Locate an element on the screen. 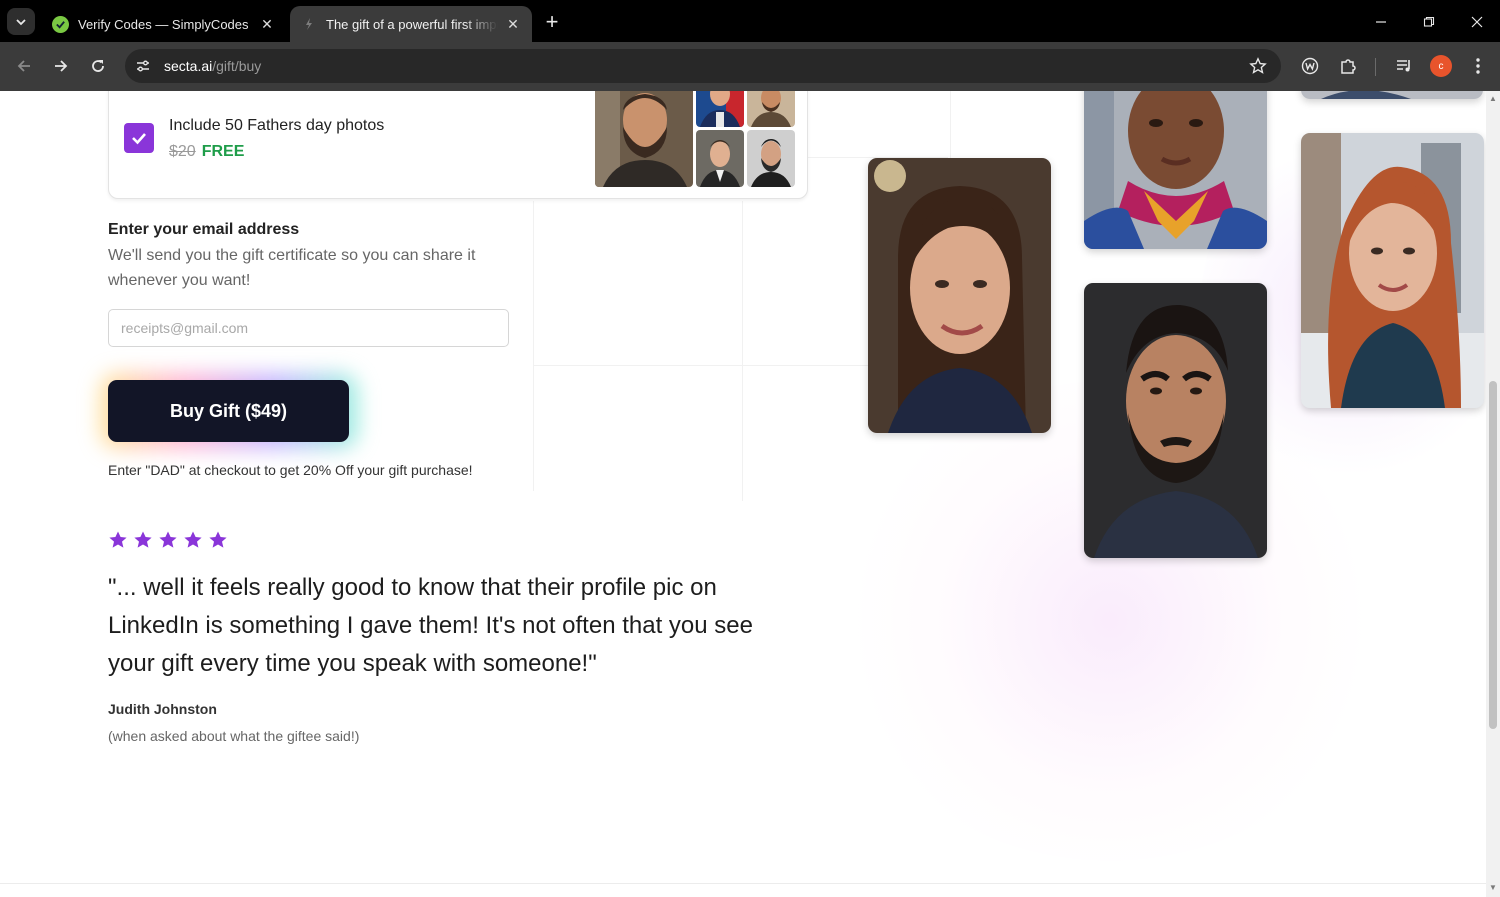 Image resolution: width=1500 pixels, height=897 pixels. tab-title: The gift of a powerful first impression is located at coordinates (412, 24).